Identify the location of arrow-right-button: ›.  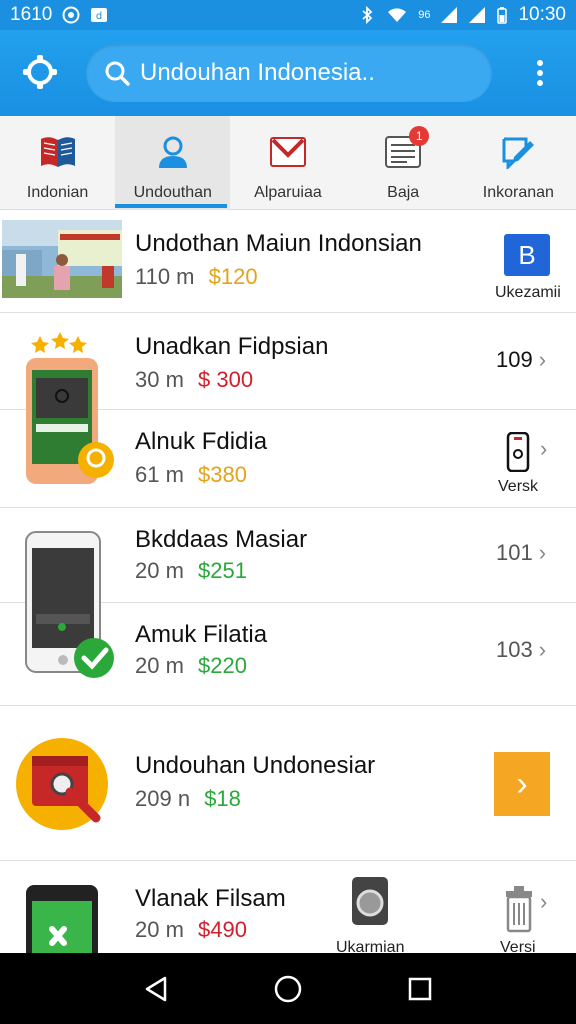
(522, 784).